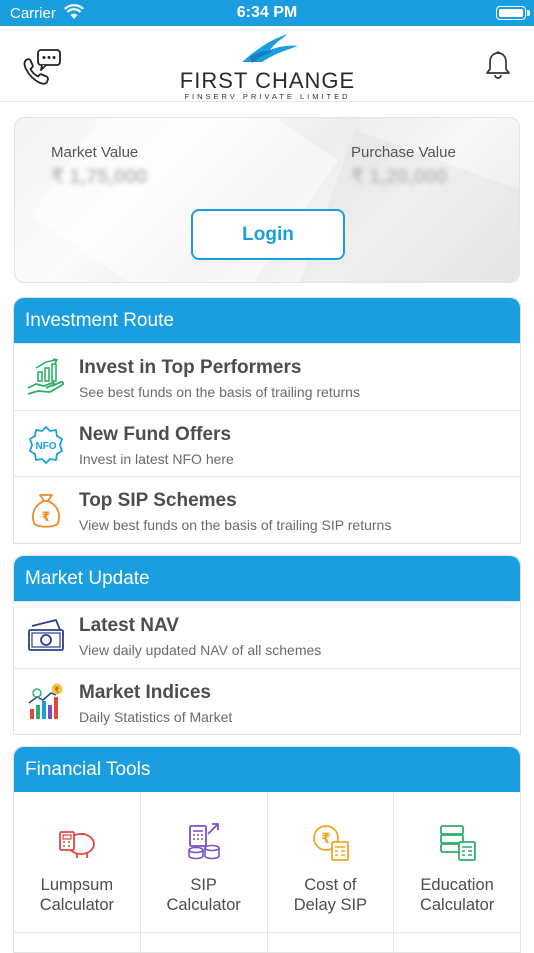 This screenshot has width=534, height=953. What do you see at coordinates (129, 625) in the screenshot?
I see `item-title: Latest NAV` at bounding box center [129, 625].